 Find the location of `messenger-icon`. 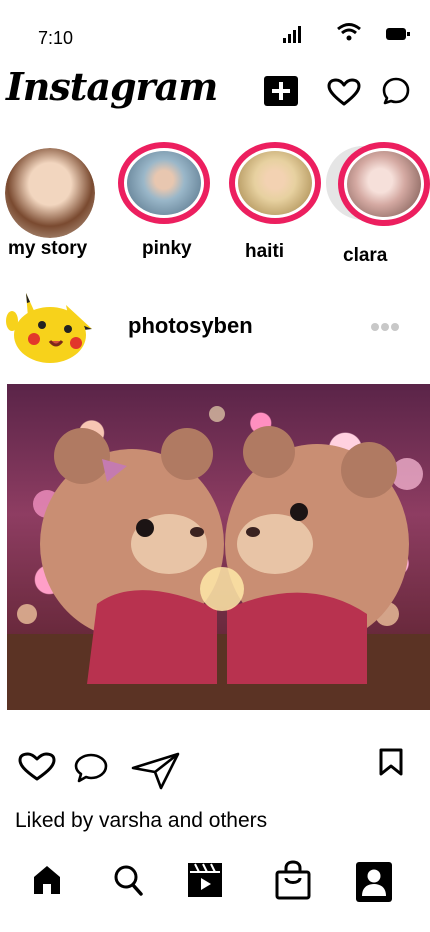

messenger-icon is located at coordinates (396, 91).